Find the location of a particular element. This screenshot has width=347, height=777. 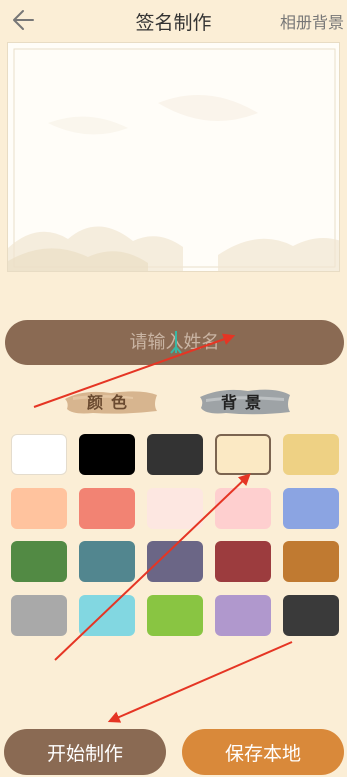

album-background-button: 相册背景 is located at coordinates (312, 21).